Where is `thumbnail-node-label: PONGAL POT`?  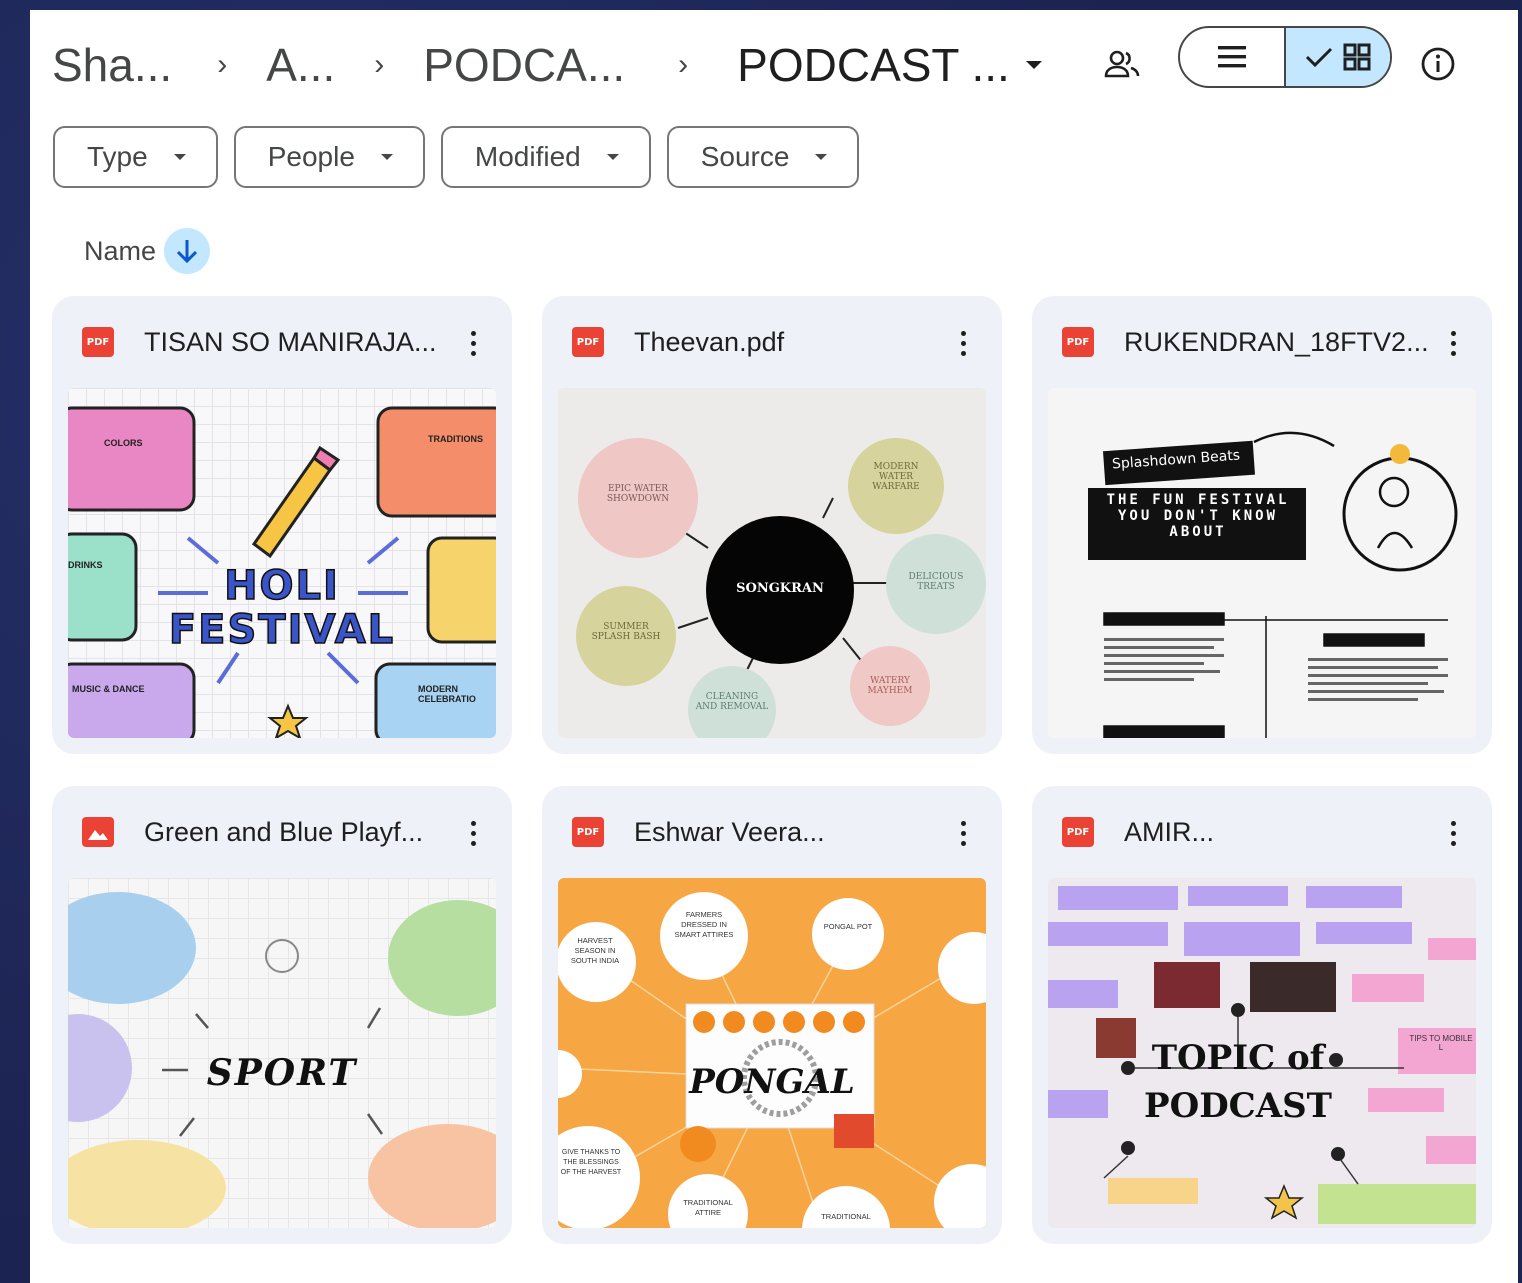
thumbnail-node-label: PONGAL POT is located at coordinates (848, 926).